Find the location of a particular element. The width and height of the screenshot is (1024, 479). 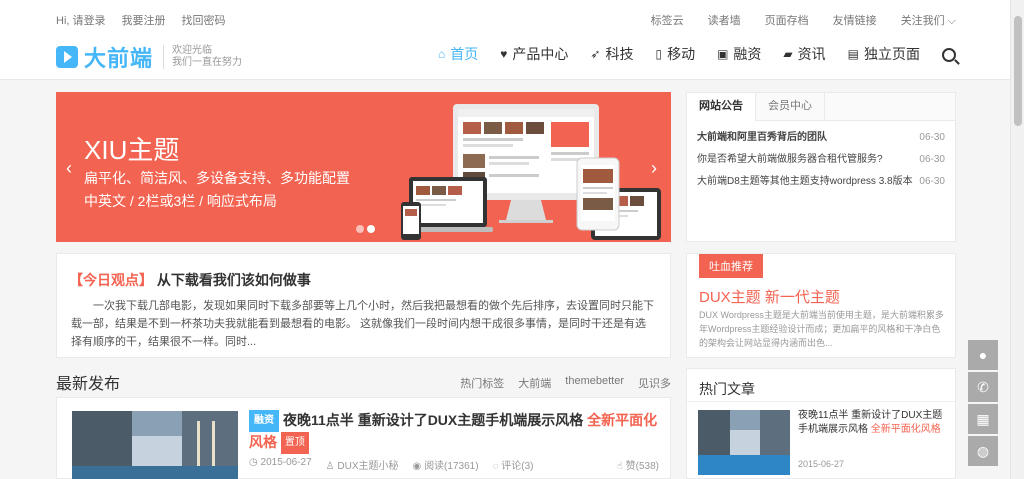

today-view-title: 从下载看我们该如何做事 is located at coordinates (234, 280).